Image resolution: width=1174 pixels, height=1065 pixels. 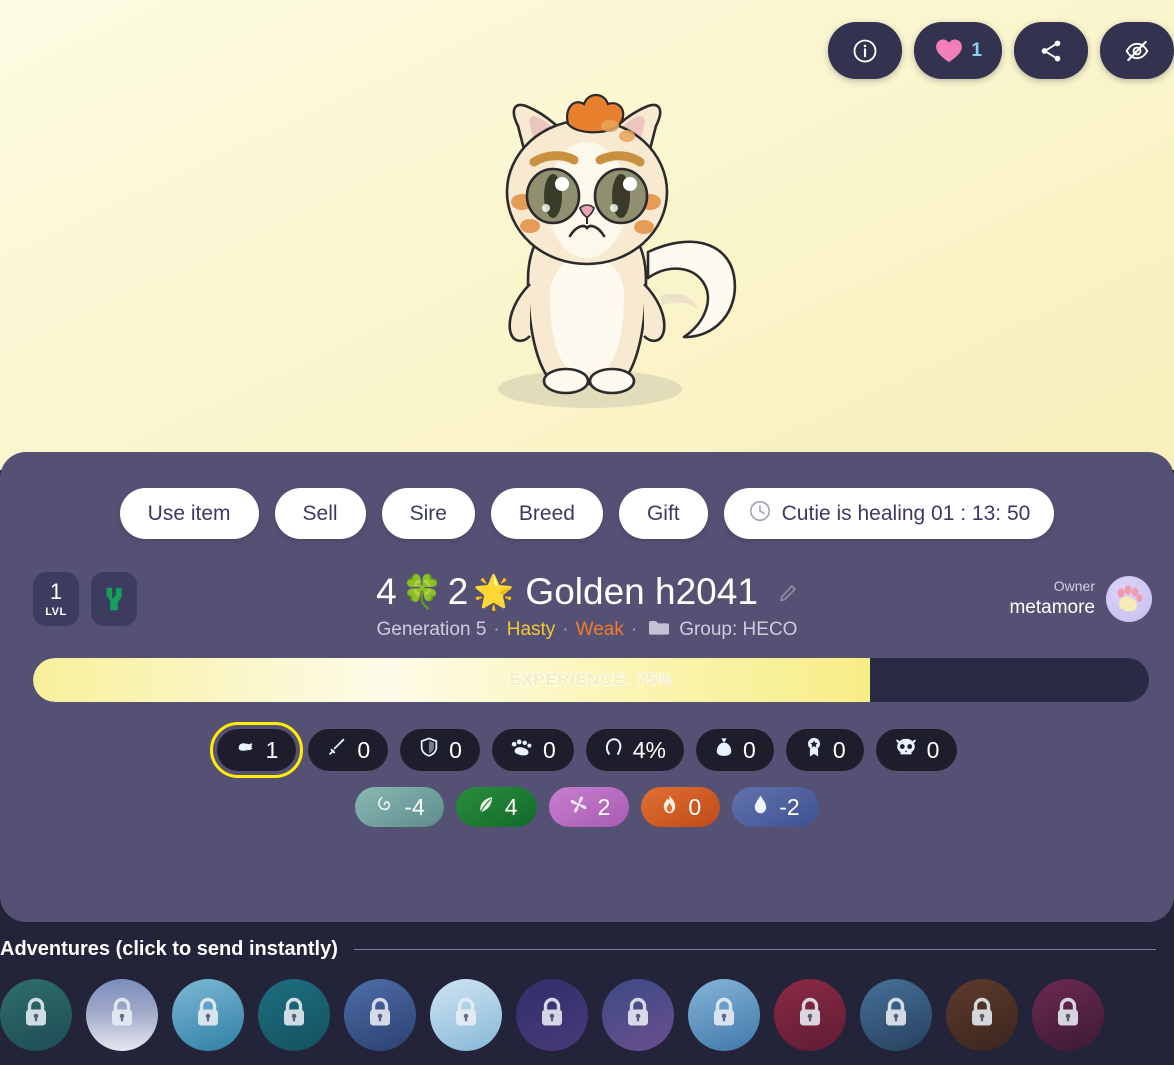 What do you see at coordinates (663, 513) in the screenshot?
I see `gift-button: Gift` at bounding box center [663, 513].